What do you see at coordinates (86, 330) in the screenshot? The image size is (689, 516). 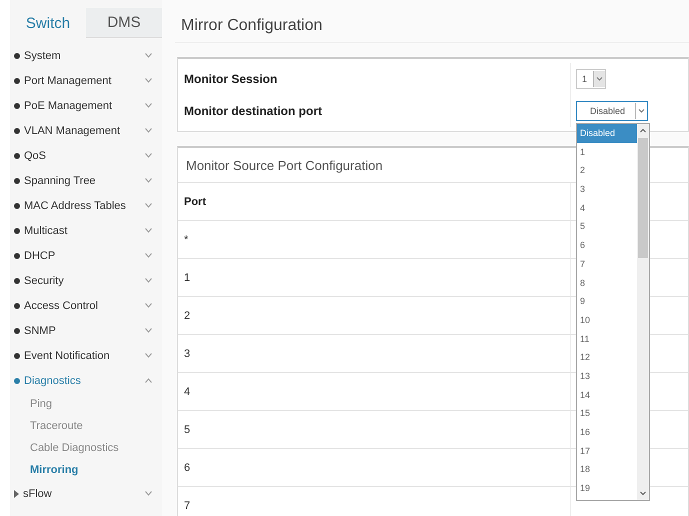 I see `sidebar-item: SNMP` at bounding box center [86, 330].